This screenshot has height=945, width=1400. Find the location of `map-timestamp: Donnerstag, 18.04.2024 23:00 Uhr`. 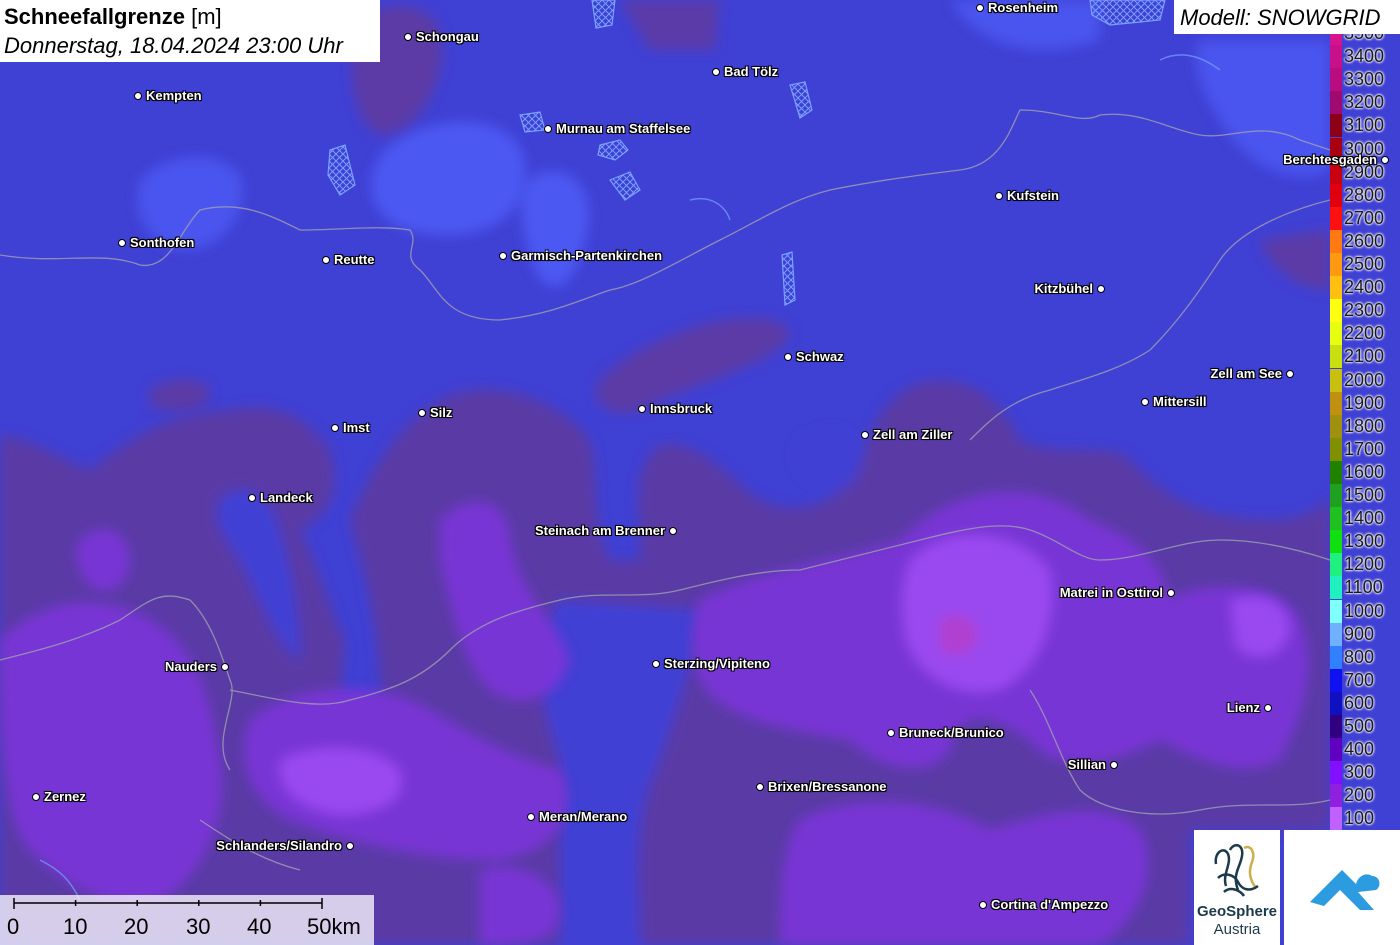

map-timestamp: Donnerstag, 18.04.2024 23:00 Uhr is located at coordinates (173, 45).